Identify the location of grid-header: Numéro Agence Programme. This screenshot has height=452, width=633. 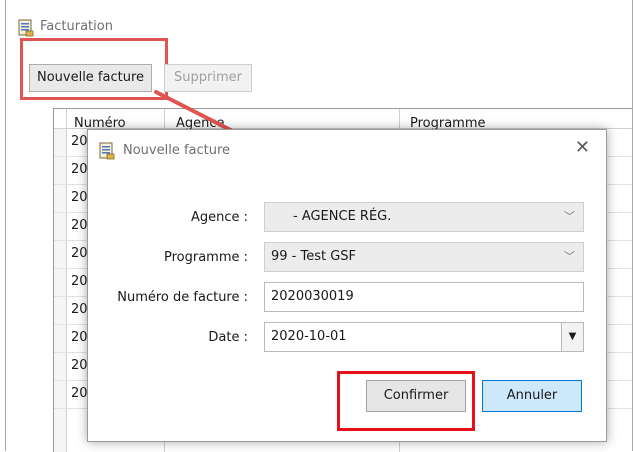
(343, 120).